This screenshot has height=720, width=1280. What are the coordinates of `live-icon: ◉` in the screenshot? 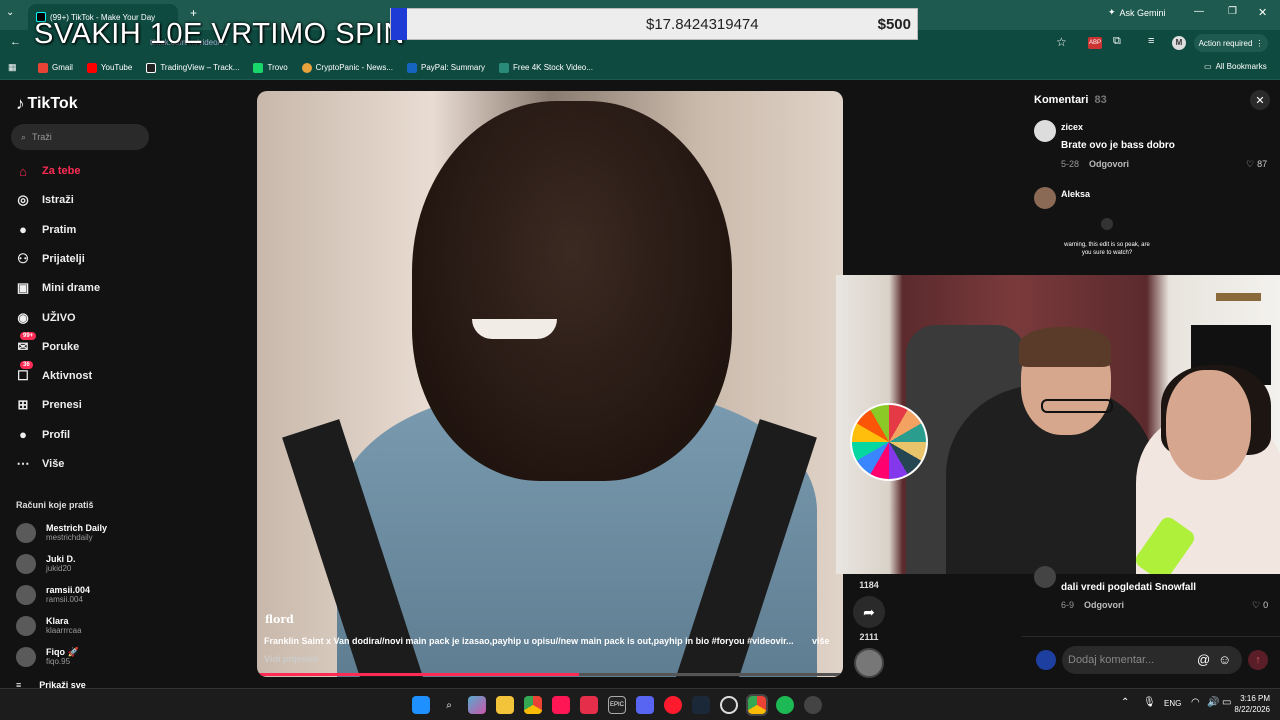 It's located at (23, 317).